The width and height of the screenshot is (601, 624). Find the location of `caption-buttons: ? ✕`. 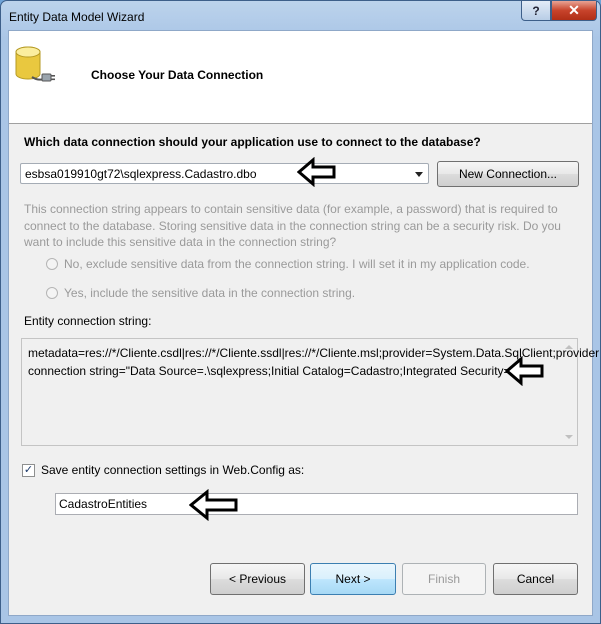

caption-buttons: ? ✕ is located at coordinates (559, 11).